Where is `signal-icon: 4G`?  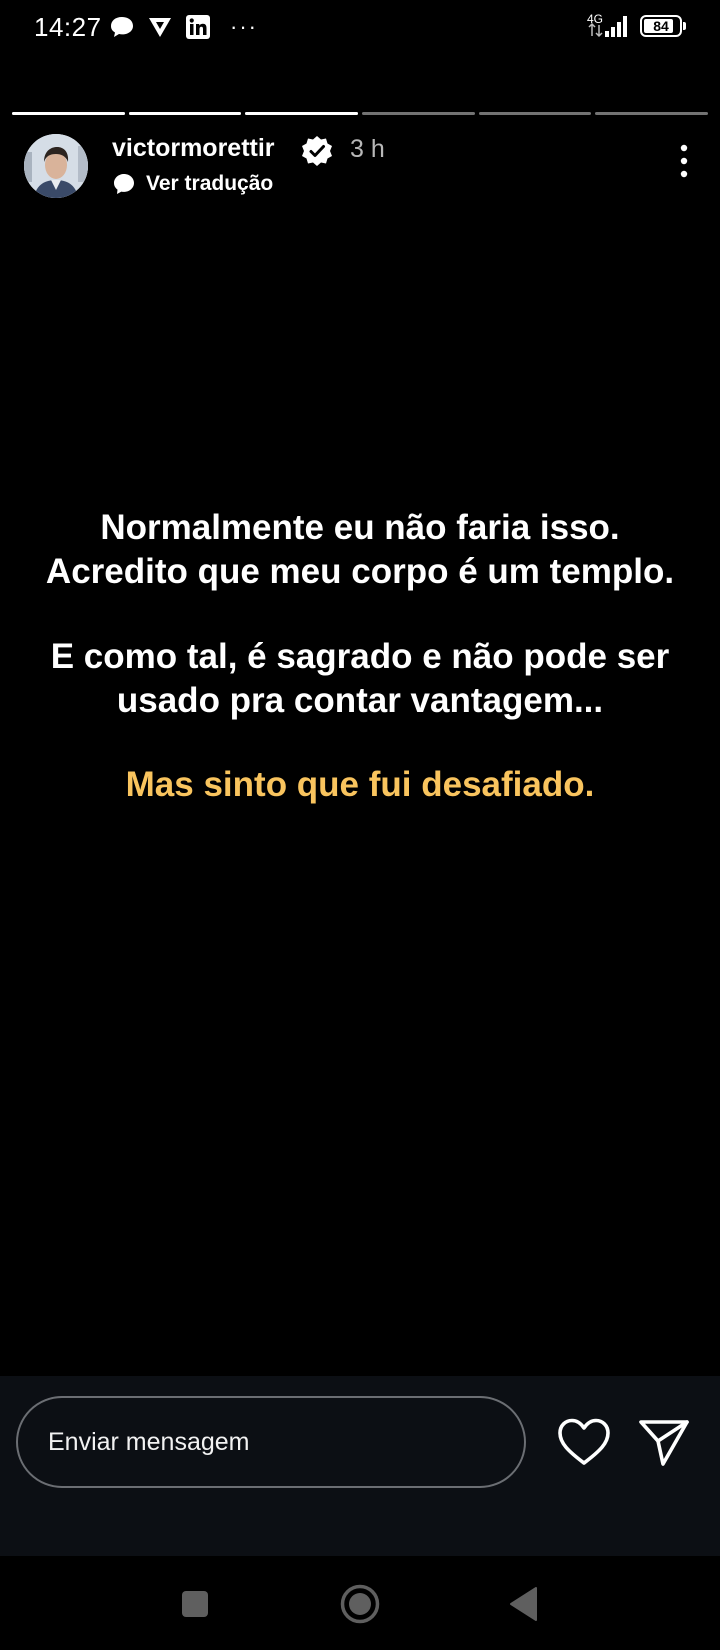
signal-icon: 4G is located at coordinates (607, 25).